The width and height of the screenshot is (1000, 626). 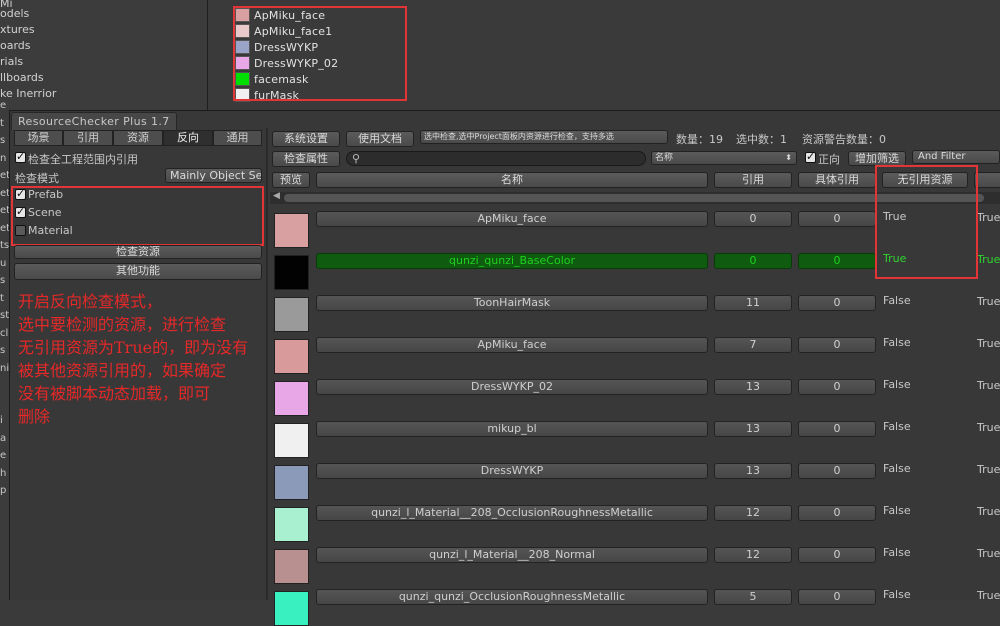 I want to click on hierarchy-item: h, so click(x=3, y=473).